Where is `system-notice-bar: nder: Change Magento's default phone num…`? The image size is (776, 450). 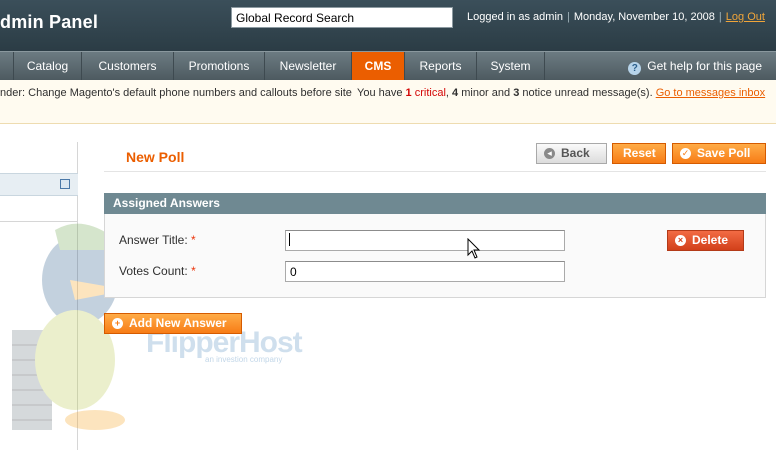
system-notice-bar: nder: Change Magento's default phone num… is located at coordinates (388, 102).